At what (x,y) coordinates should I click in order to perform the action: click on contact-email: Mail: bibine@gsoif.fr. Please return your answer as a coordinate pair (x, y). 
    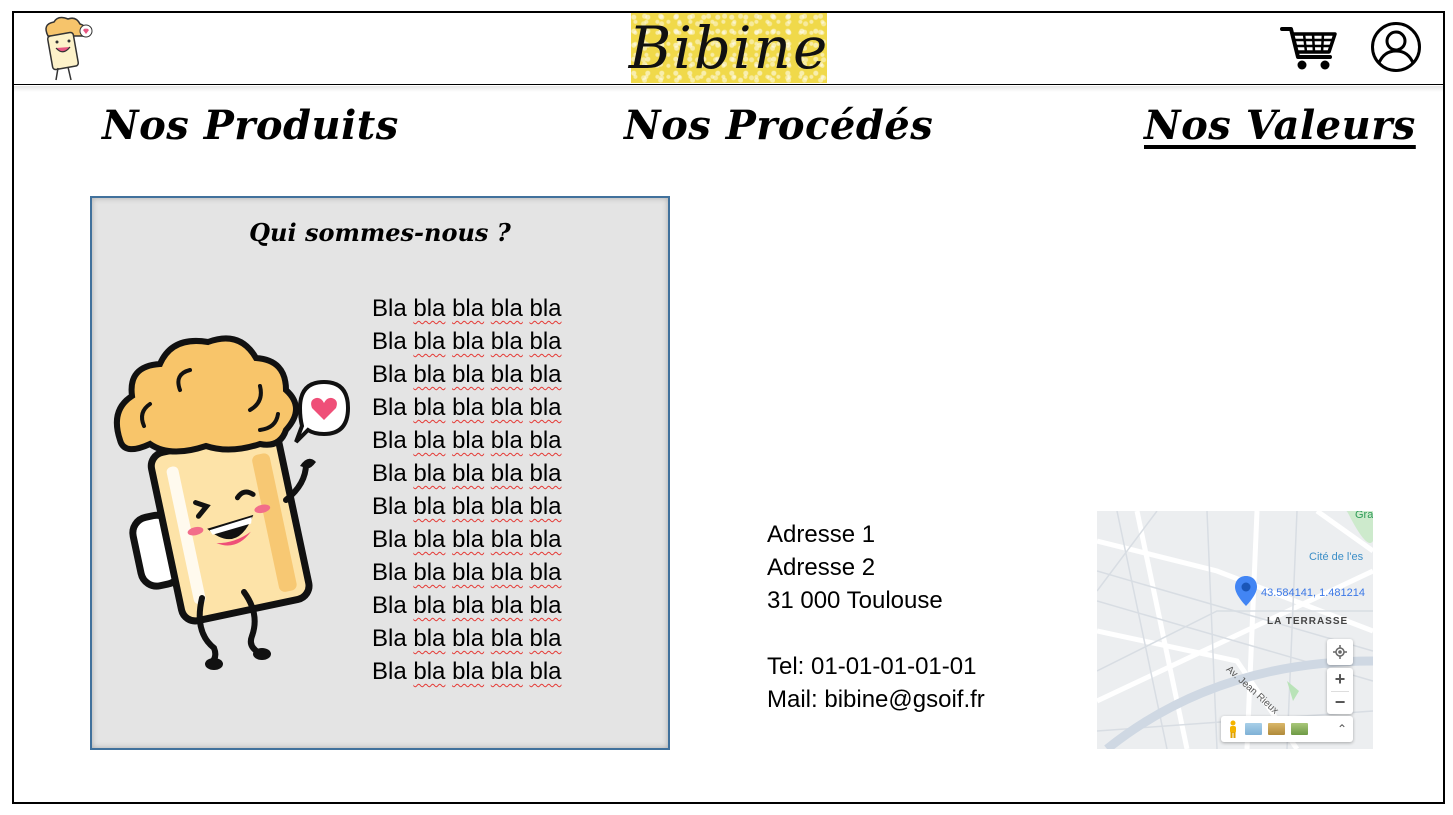
    Looking at the image, I should click on (876, 699).